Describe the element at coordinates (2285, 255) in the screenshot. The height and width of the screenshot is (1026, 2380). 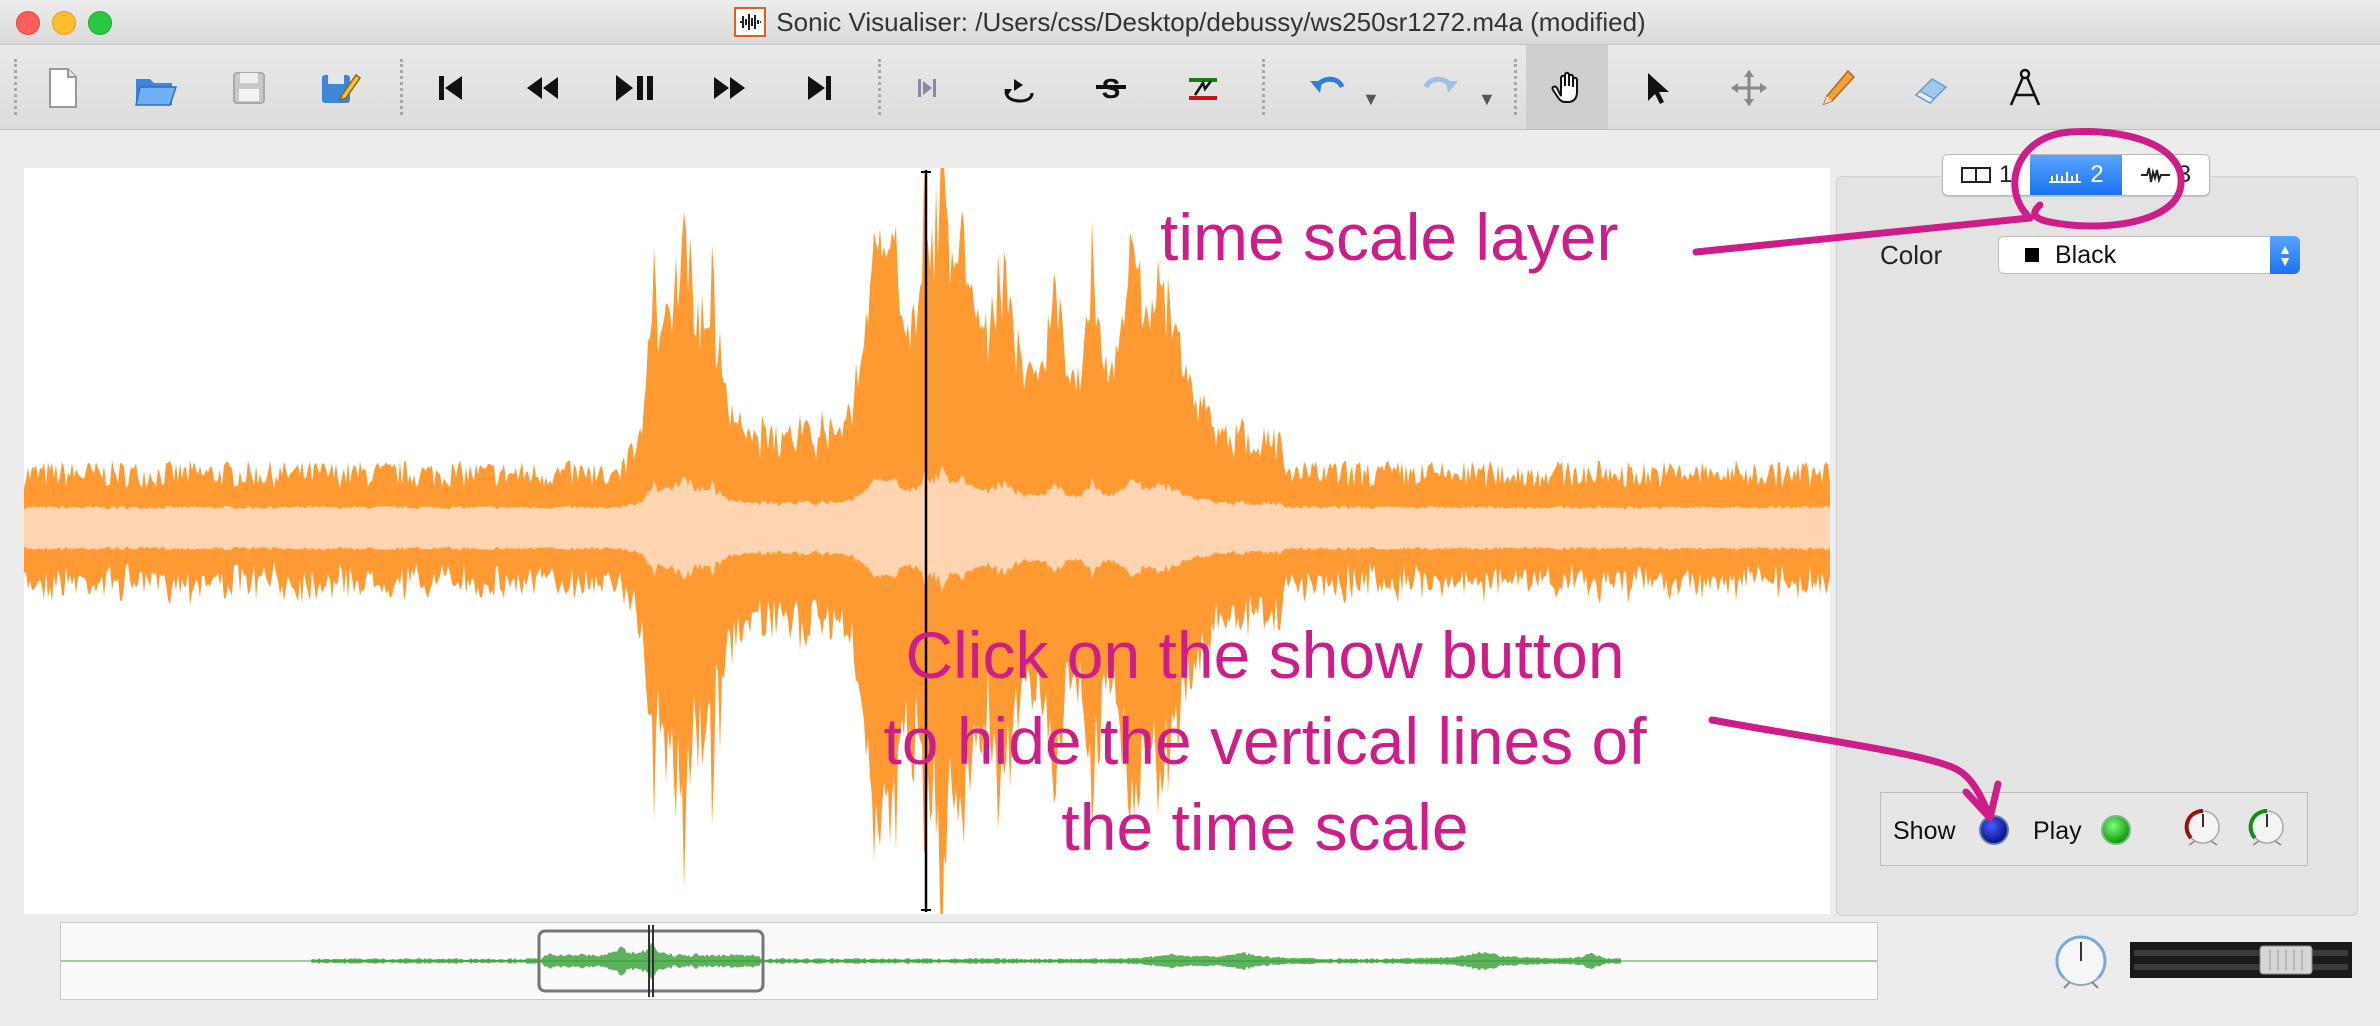
I see `select-arrows-icon: ▲ ▼` at that location.